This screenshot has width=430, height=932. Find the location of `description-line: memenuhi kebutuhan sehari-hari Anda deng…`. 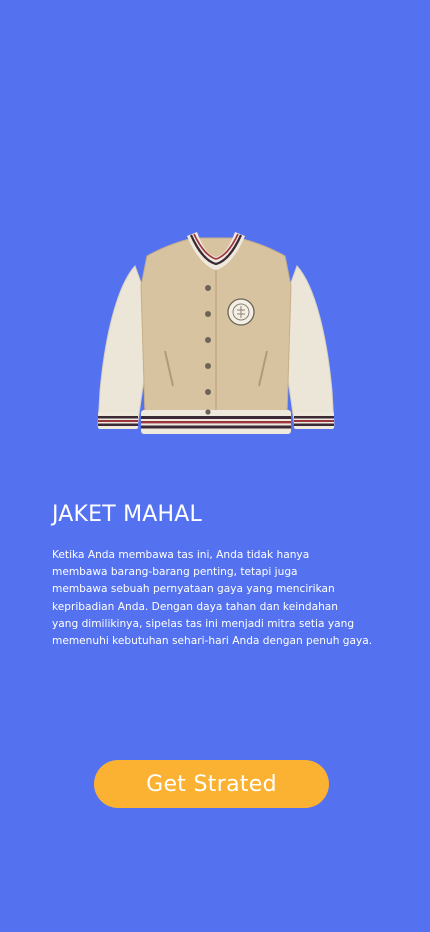

description-line: memenuhi kebutuhan sehari-hari Anda deng… is located at coordinates (212, 641).